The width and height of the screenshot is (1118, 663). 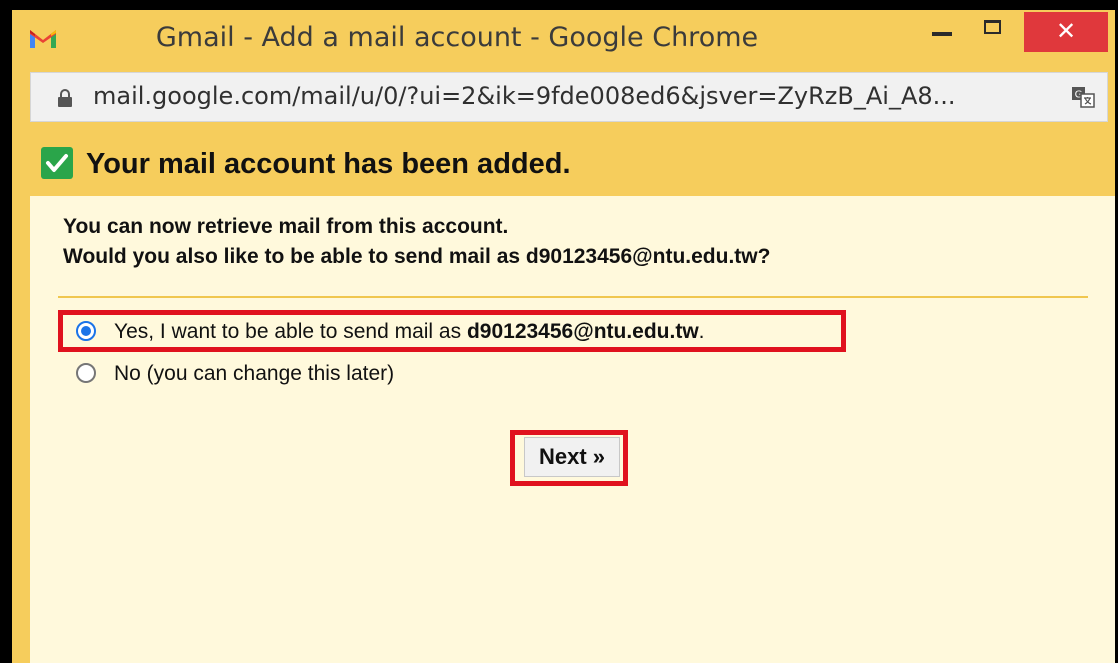 I want to click on highlight-box-option-yes, so click(x=452, y=331).